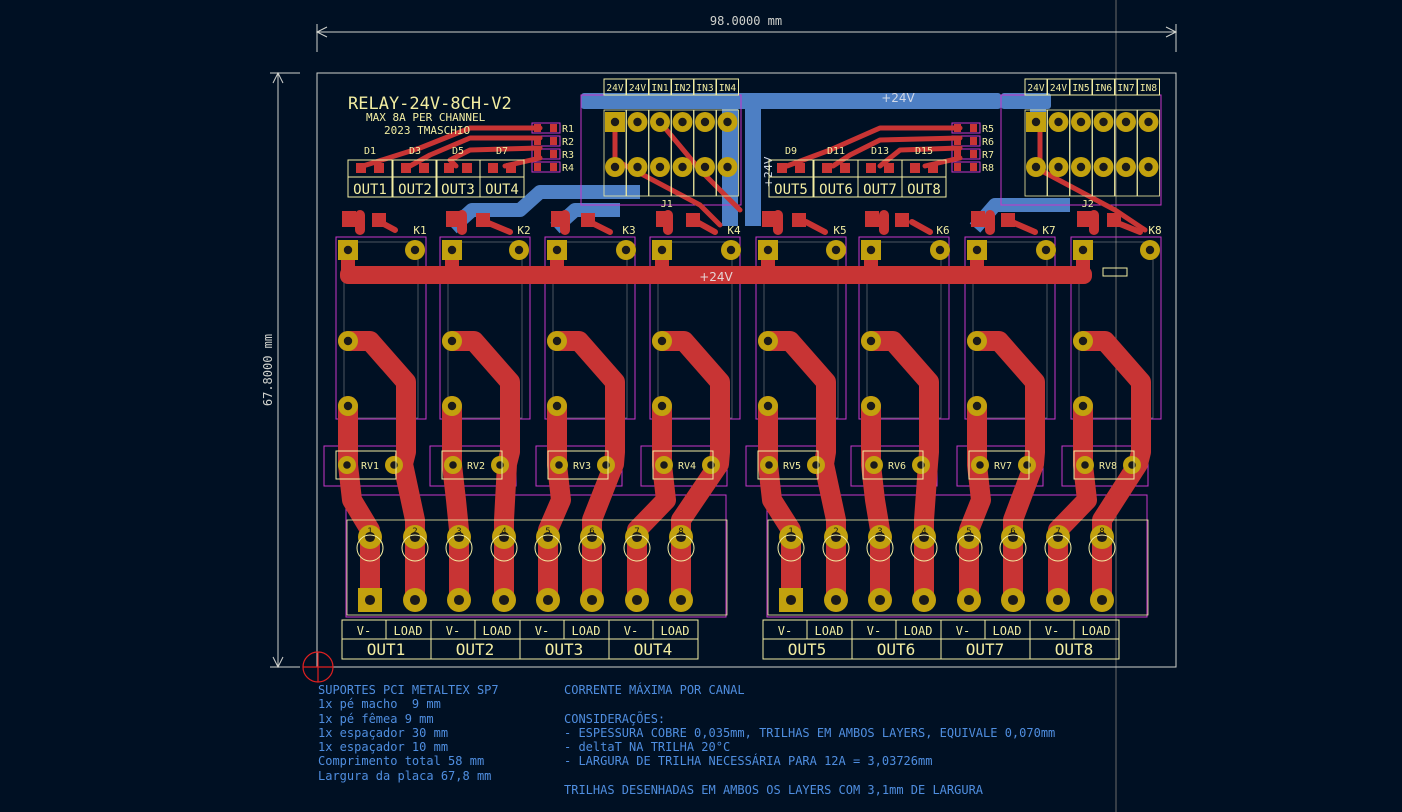  What do you see at coordinates (809, 776) in the screenshot?
I see `note-line` at bounding box center [809, 776].